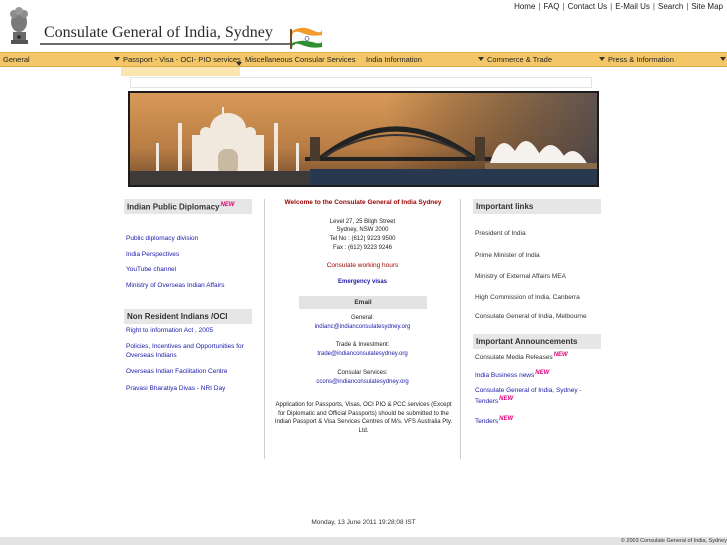 This screenshot has width=727, height=545. Describe the element at coordinates (363, 541) in the screenshot. I see `footer-bar` at that location.